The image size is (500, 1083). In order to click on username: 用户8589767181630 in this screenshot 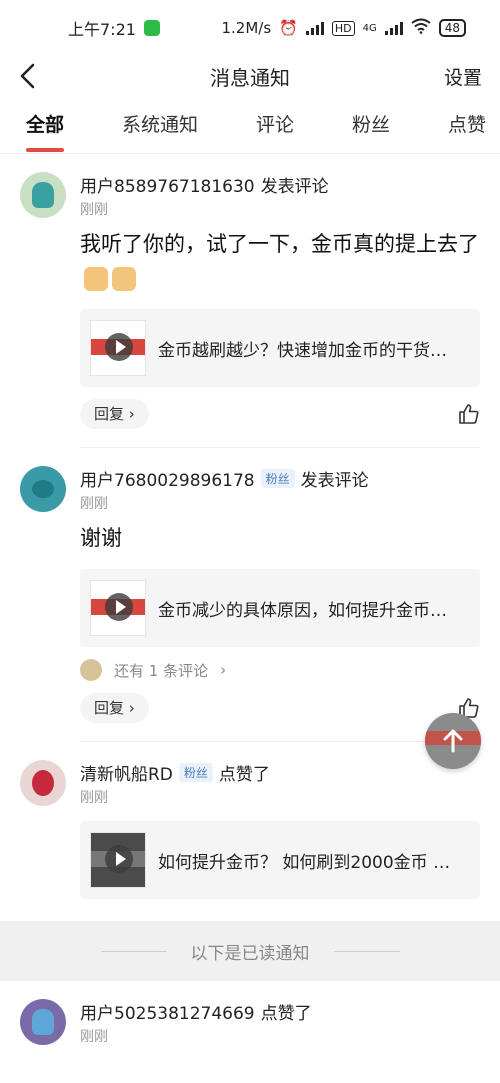, I will do `click(167, 184)`.